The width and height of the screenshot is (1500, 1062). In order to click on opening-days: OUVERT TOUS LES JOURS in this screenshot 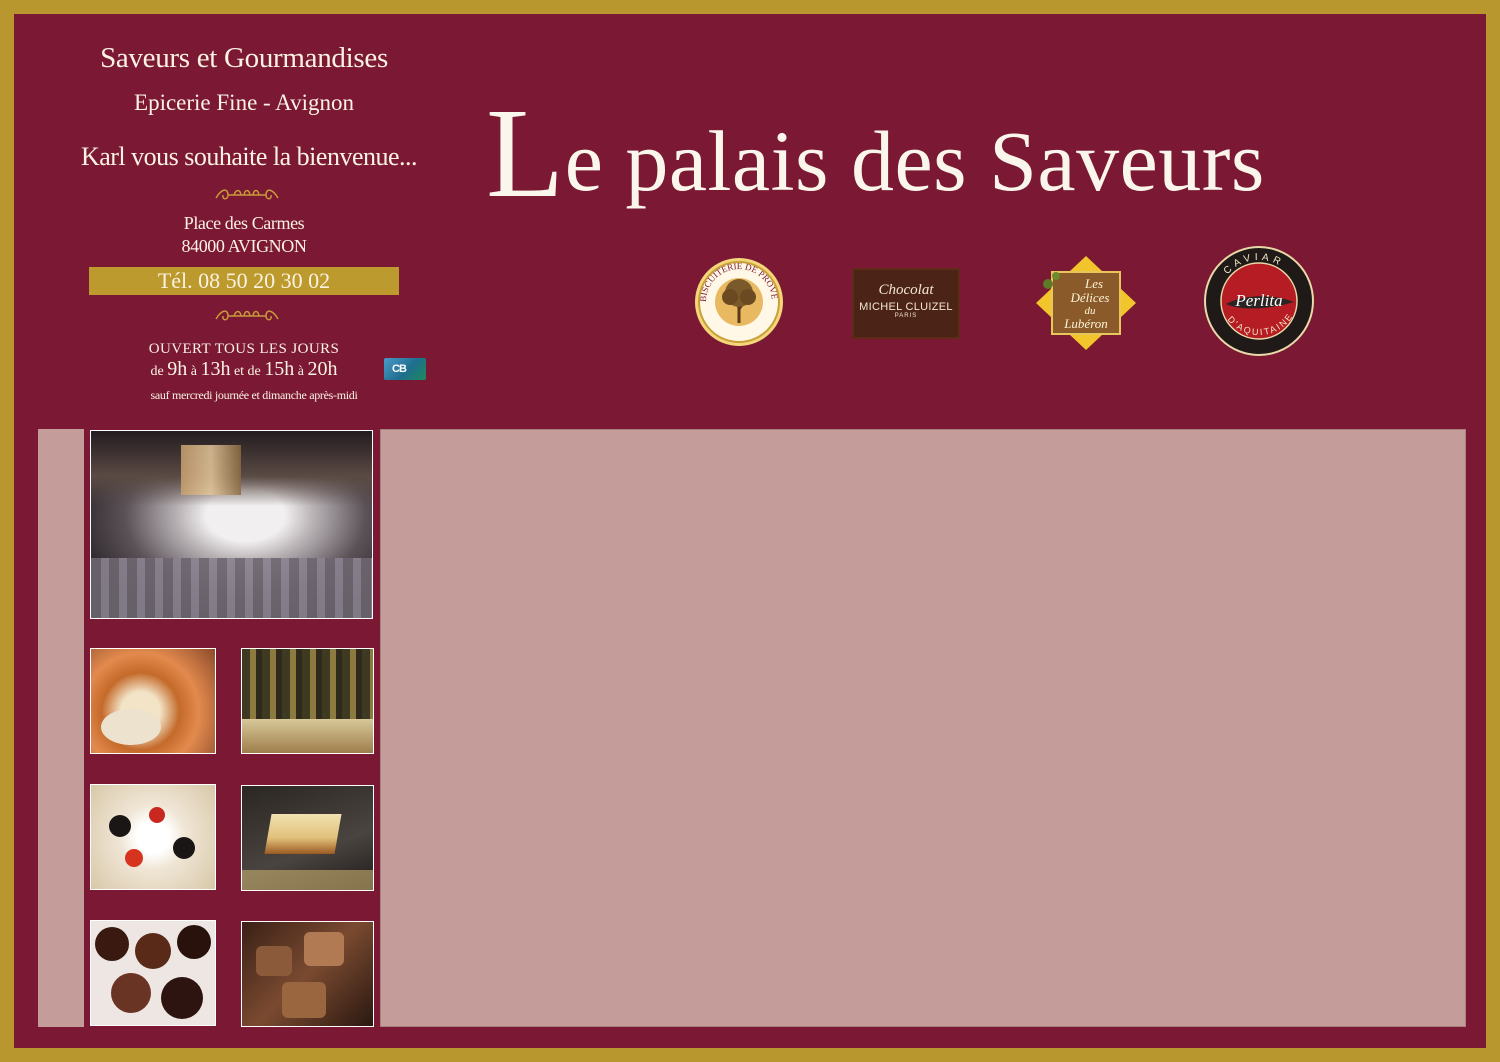, I will do `click(244, 349)`.